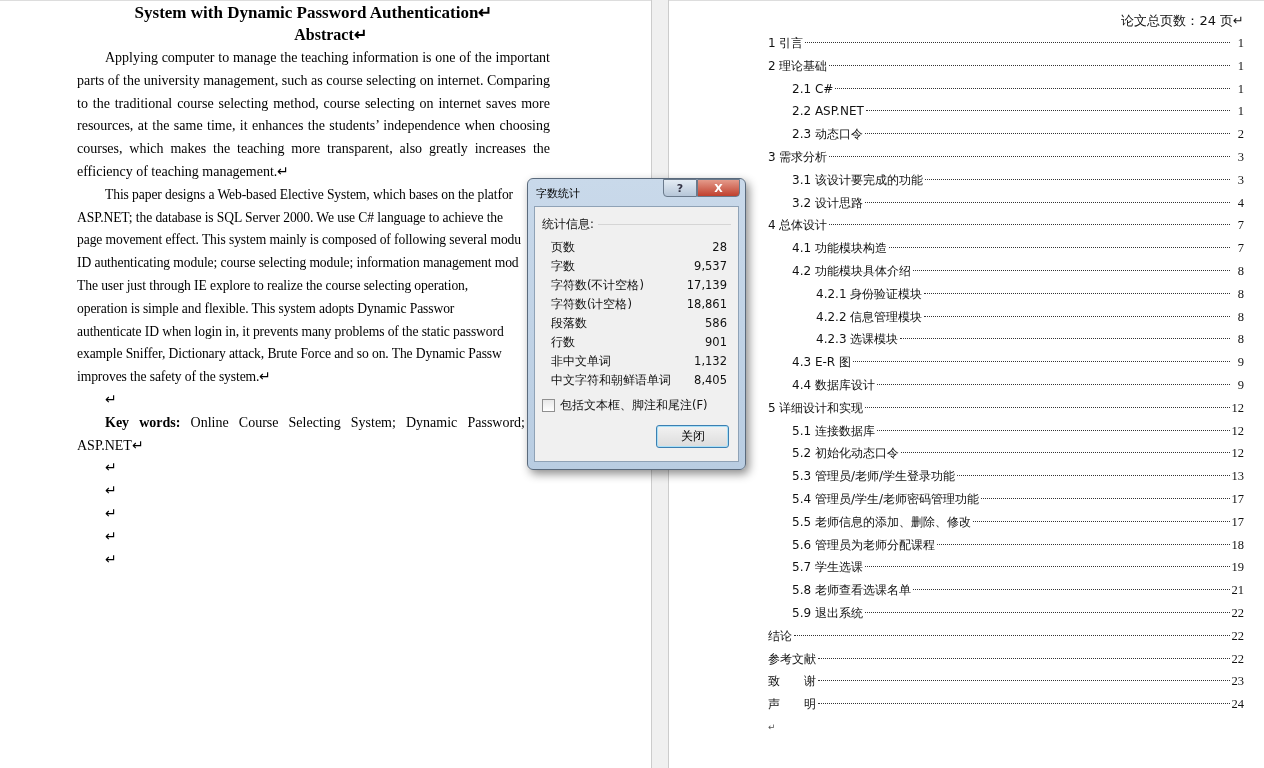  I want to click on toc-entry: 4.2 功能模块具体介绍, so click(851, 271).